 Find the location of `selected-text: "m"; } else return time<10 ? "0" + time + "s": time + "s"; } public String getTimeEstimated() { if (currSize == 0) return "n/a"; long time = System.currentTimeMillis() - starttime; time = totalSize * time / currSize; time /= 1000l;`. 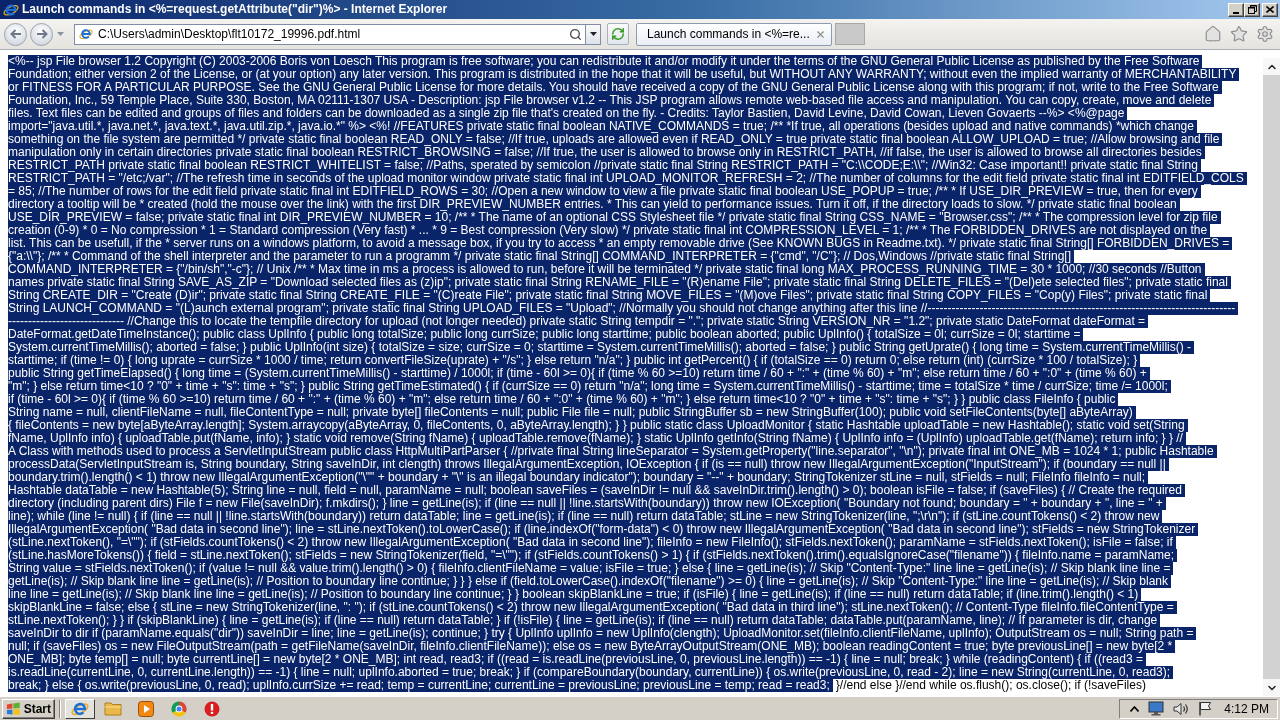

selected-text: "m"; } else return time<10 ? "0" + time + "s": time + "s"; } public String getTimeEstimated() { if (currSize == 0) return "n/a"; long time = System.currentTimeMillis() - starttime; time = totalSize * time / currSize; time /= 1000l; is located at coordinates (589, 386).